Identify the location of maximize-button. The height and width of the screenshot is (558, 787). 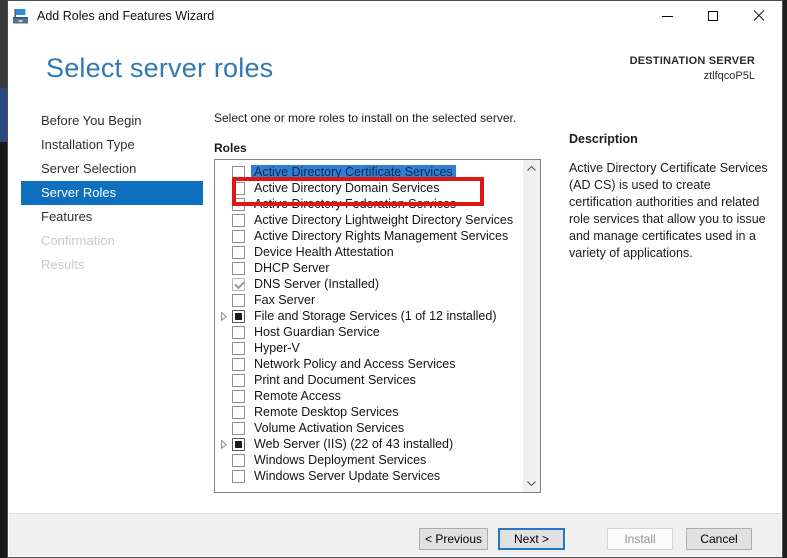
(713, 16).